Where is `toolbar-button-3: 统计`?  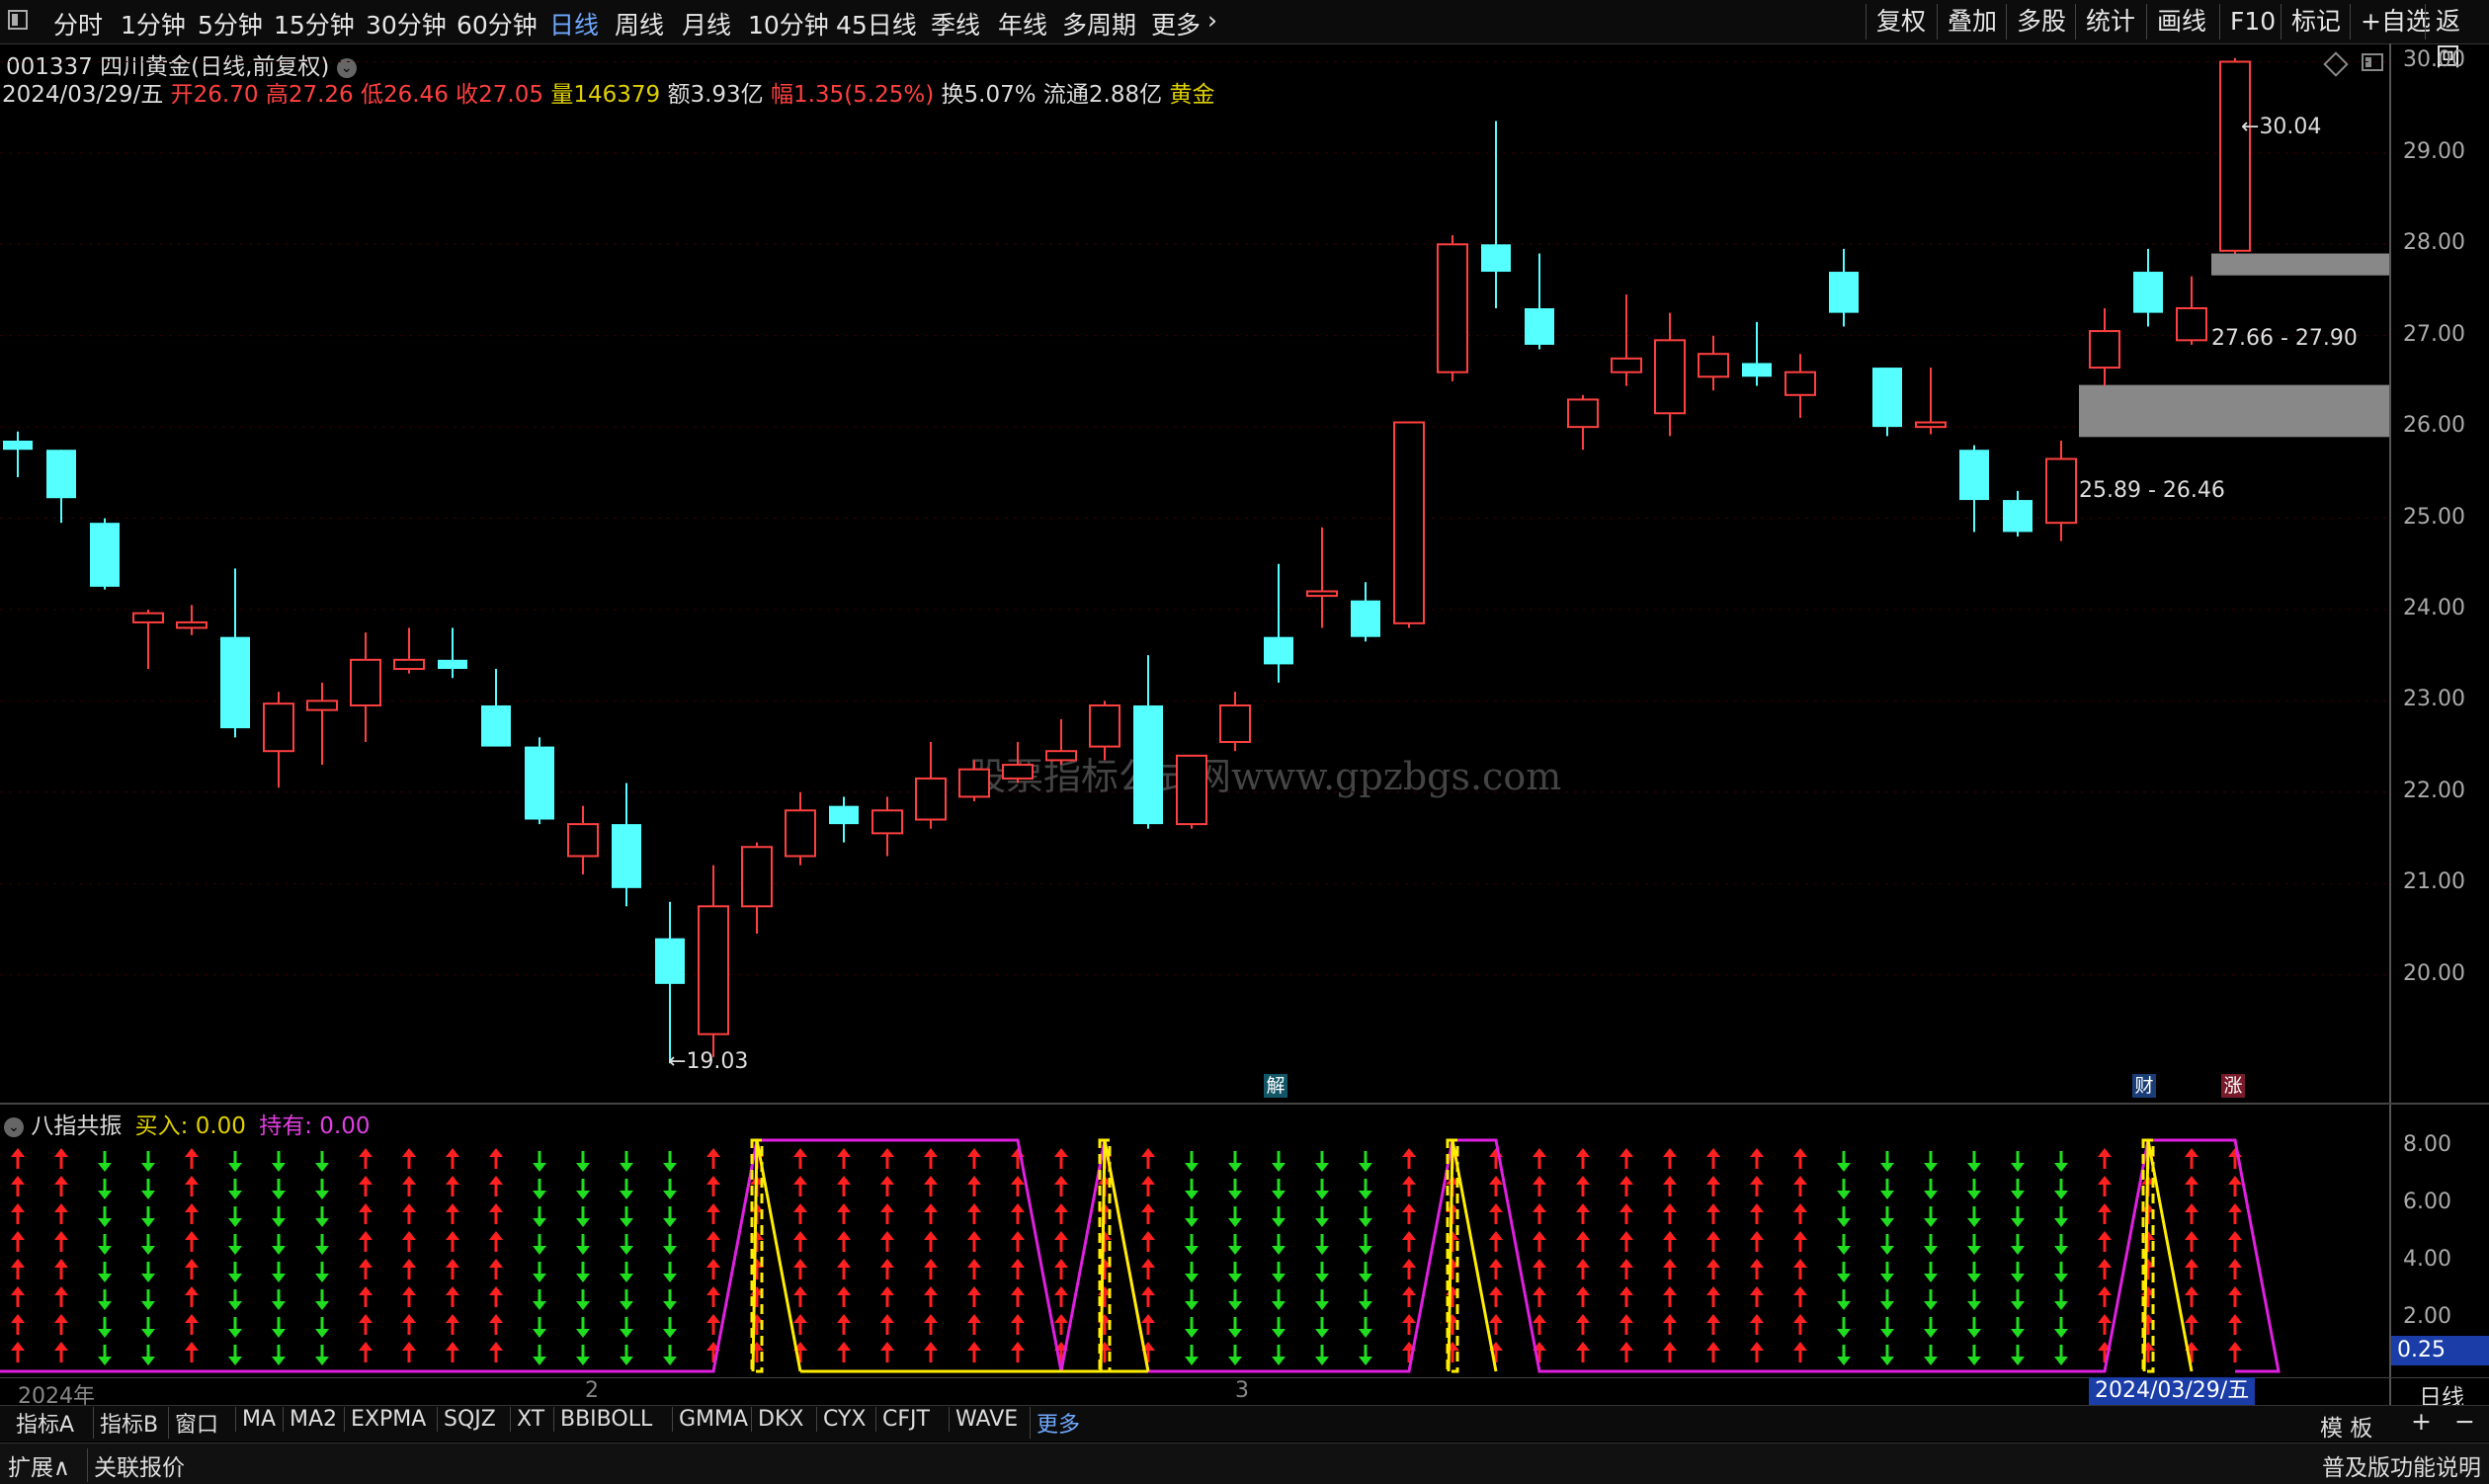
toolbar-button-3: 统计 is located at coordinates (2110, 22).